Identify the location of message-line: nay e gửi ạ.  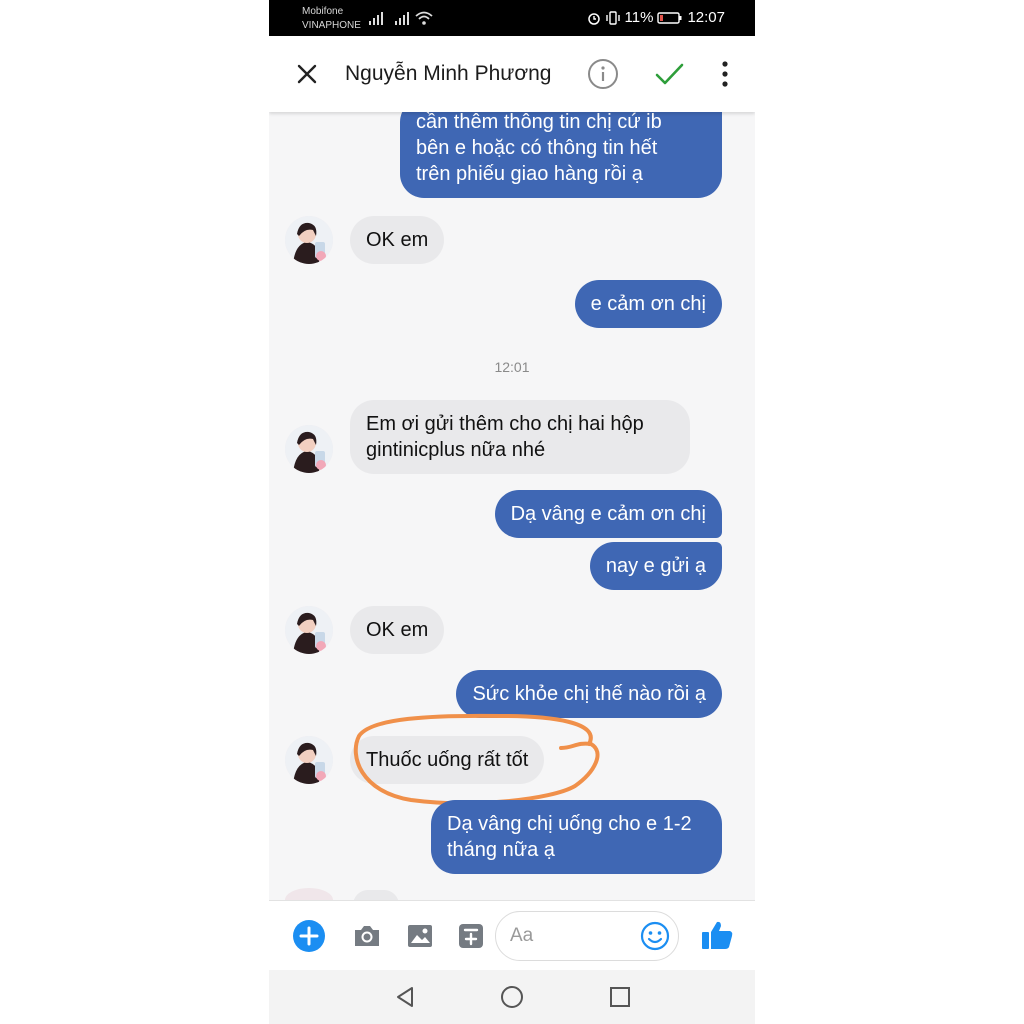
(655, 566).